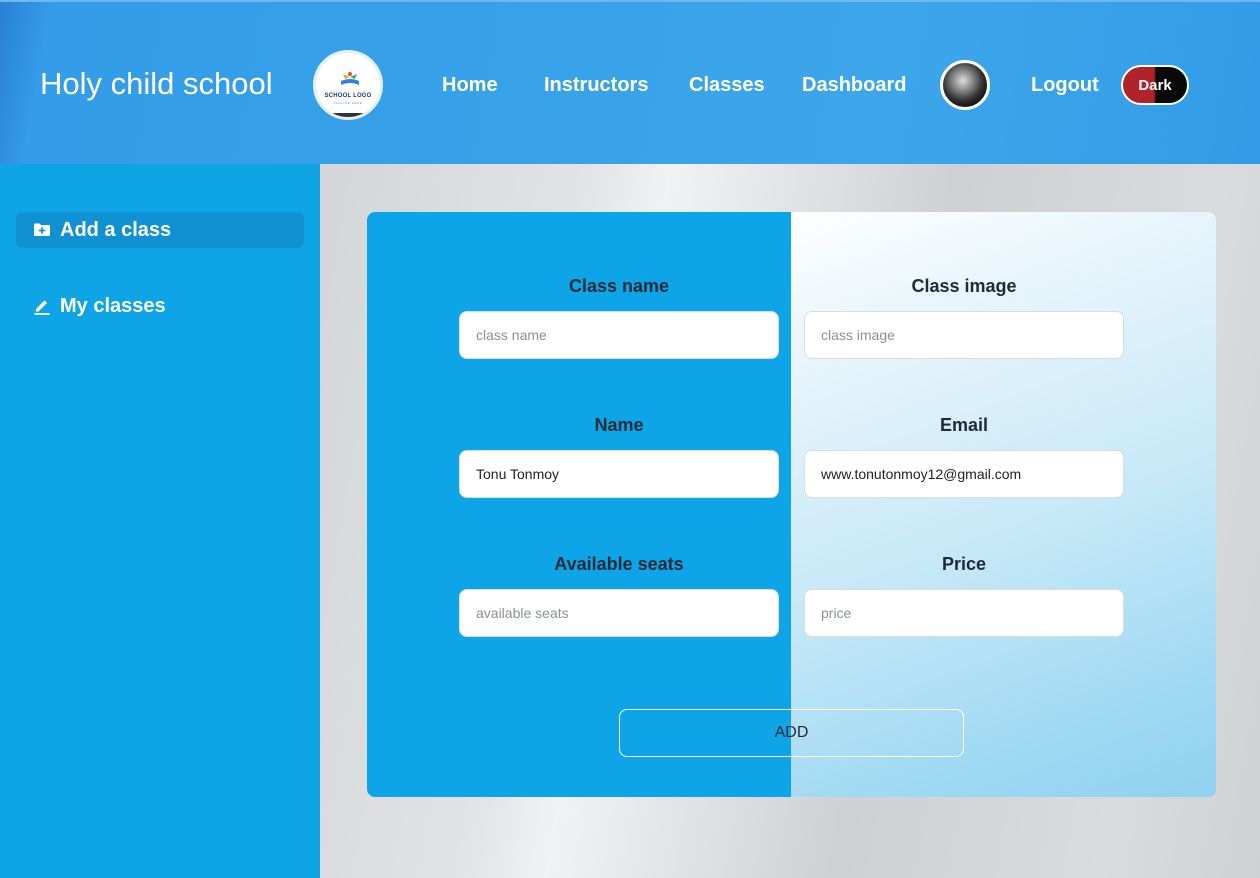  Describe the element at coordinates (350, 78) in the screenshot. I see `logo-icon` at that location.